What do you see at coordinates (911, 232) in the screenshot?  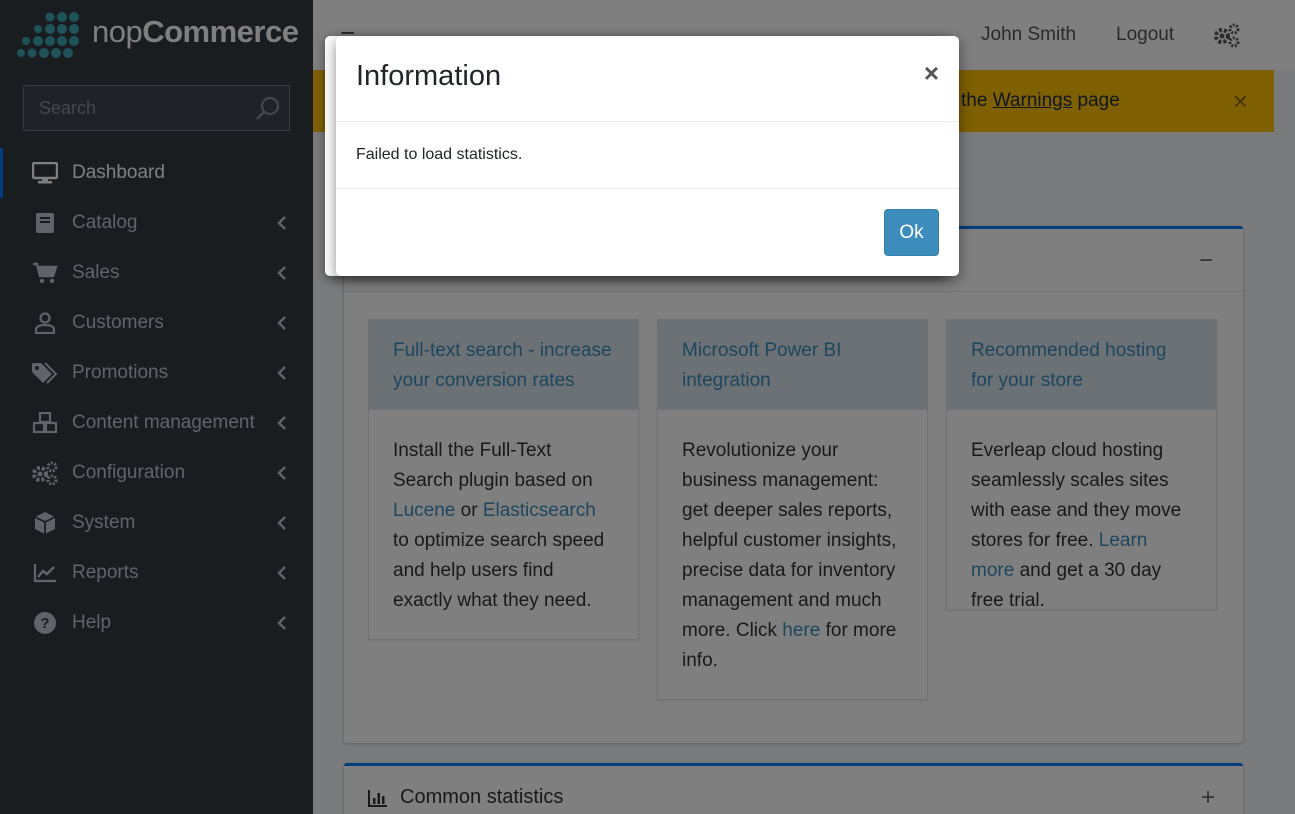 I see `ok-button: Ok` at bounding box center [911, 232].